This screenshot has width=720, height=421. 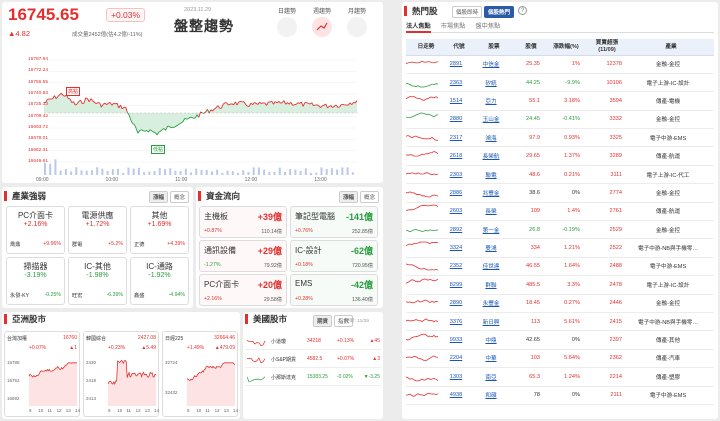 What do you see at coordinates (559, 377) in the screenshot?
I see `table-row: 1303 南亞 65.3 1.24% 2214 傳產-塑膠` at bounding box center [559, 377].